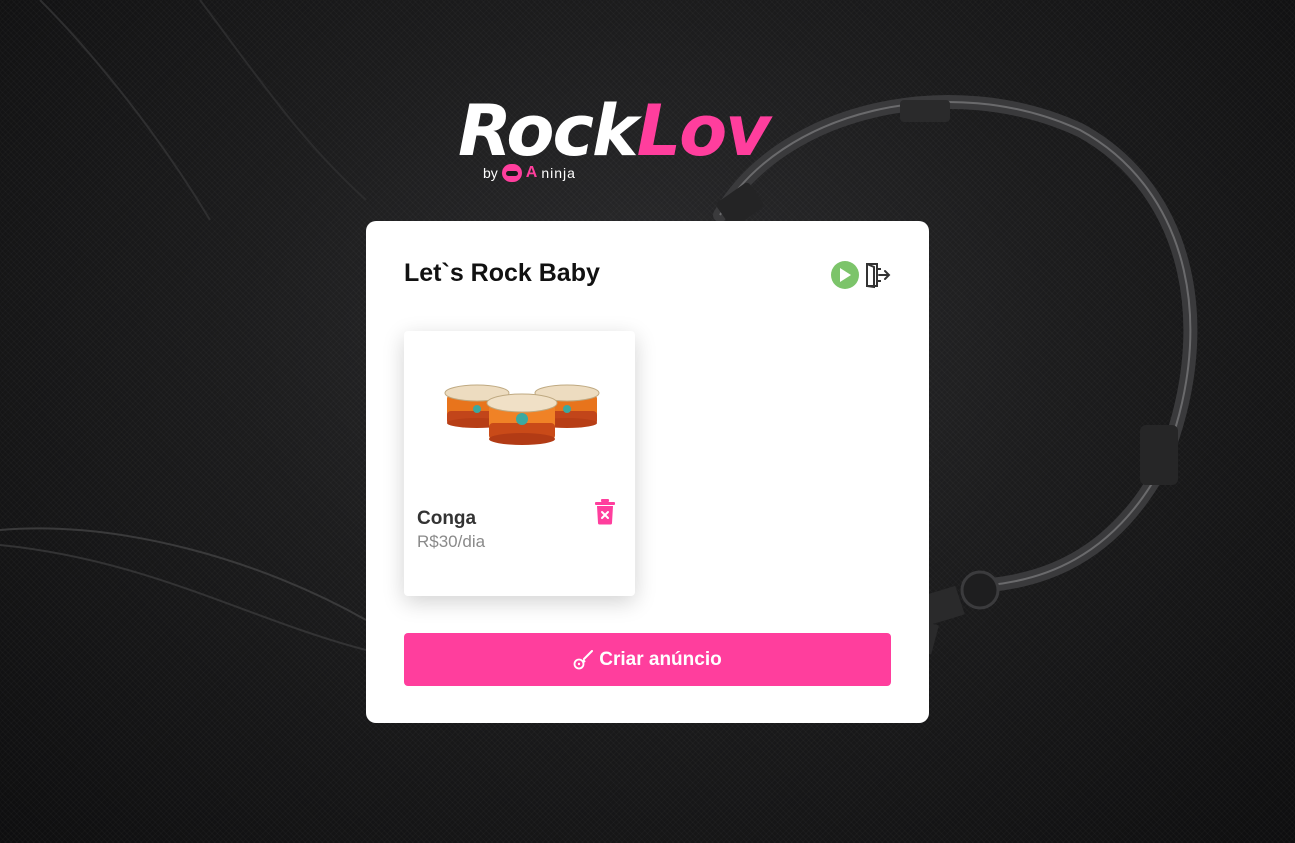  I want to click on trash-icon, so click(605, 512).